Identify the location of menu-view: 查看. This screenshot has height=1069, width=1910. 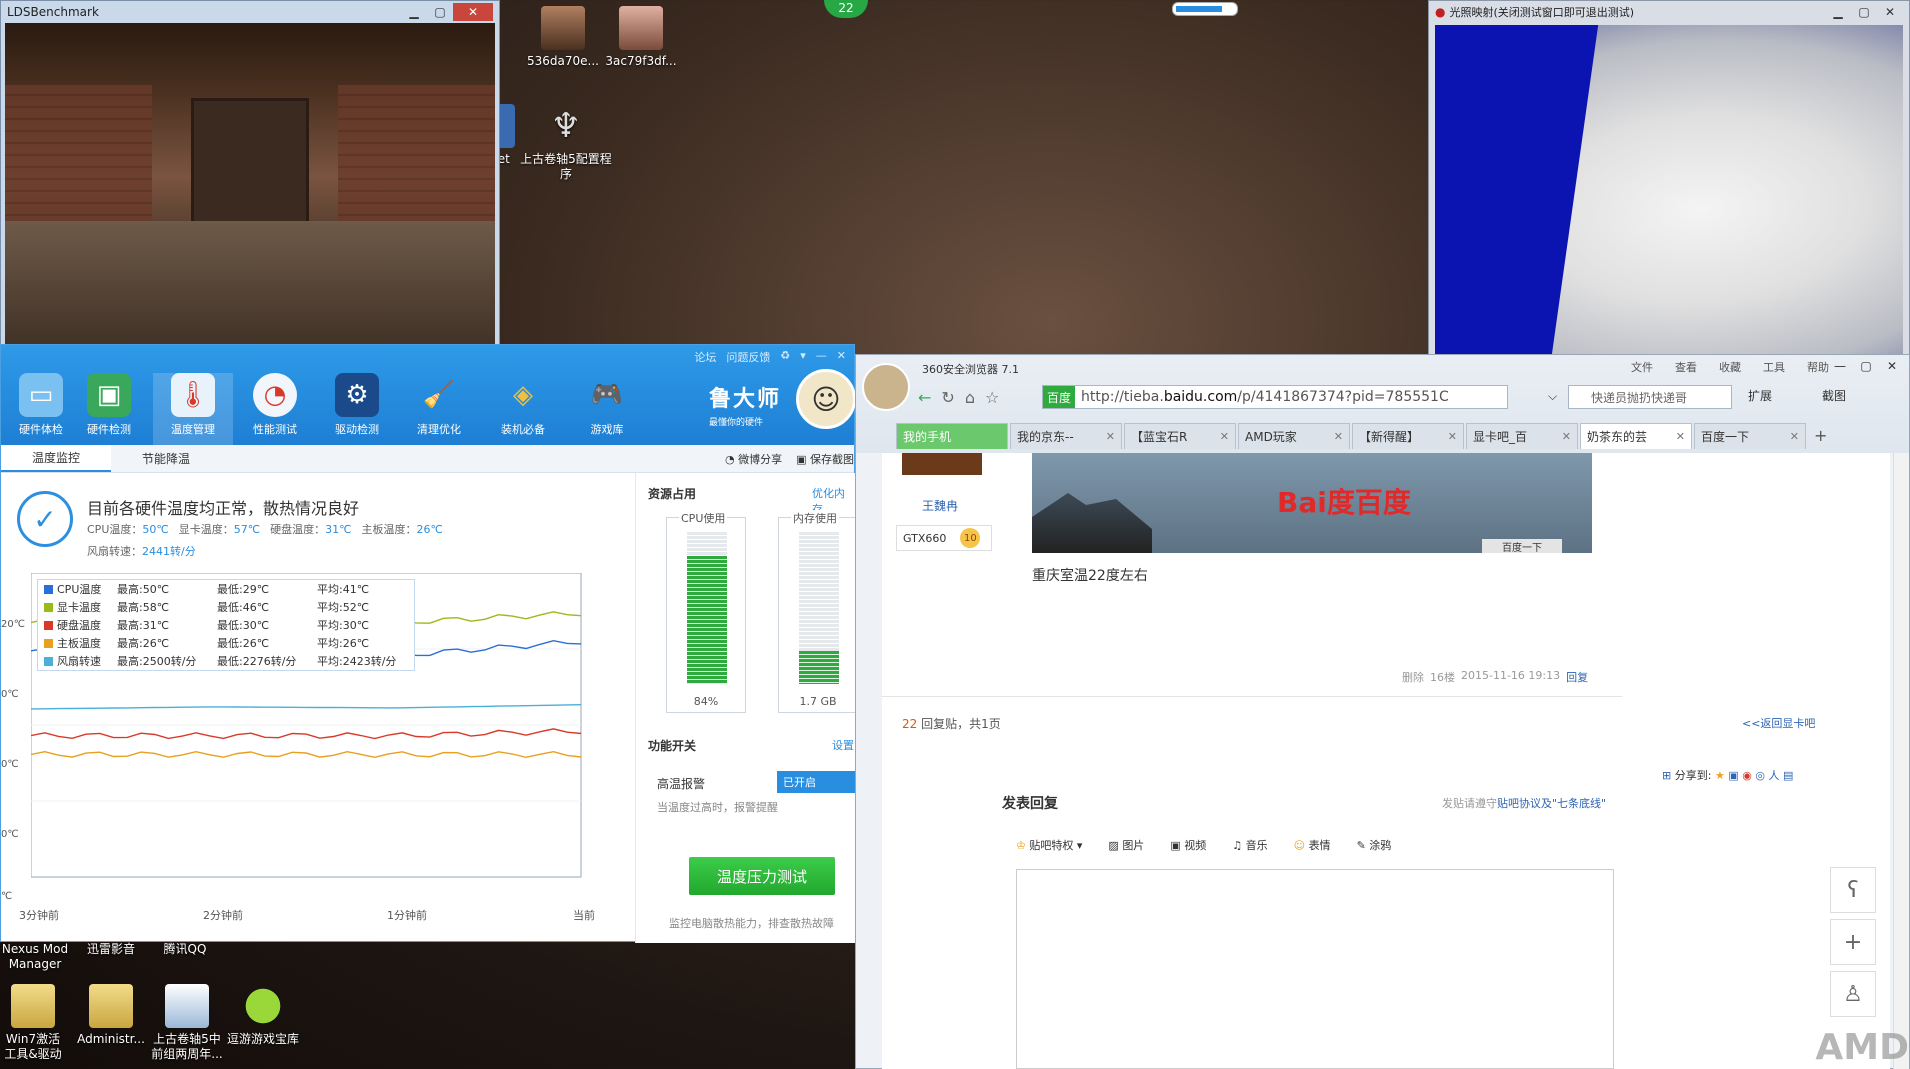
(1686, 367).